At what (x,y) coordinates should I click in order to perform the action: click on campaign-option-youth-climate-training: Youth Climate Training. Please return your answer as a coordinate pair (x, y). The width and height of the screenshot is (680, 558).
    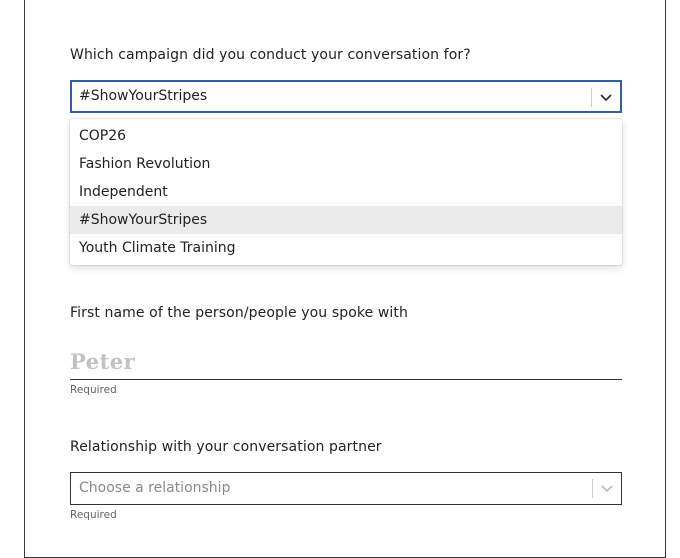
    Looking at the image, I should click on (346, 248).